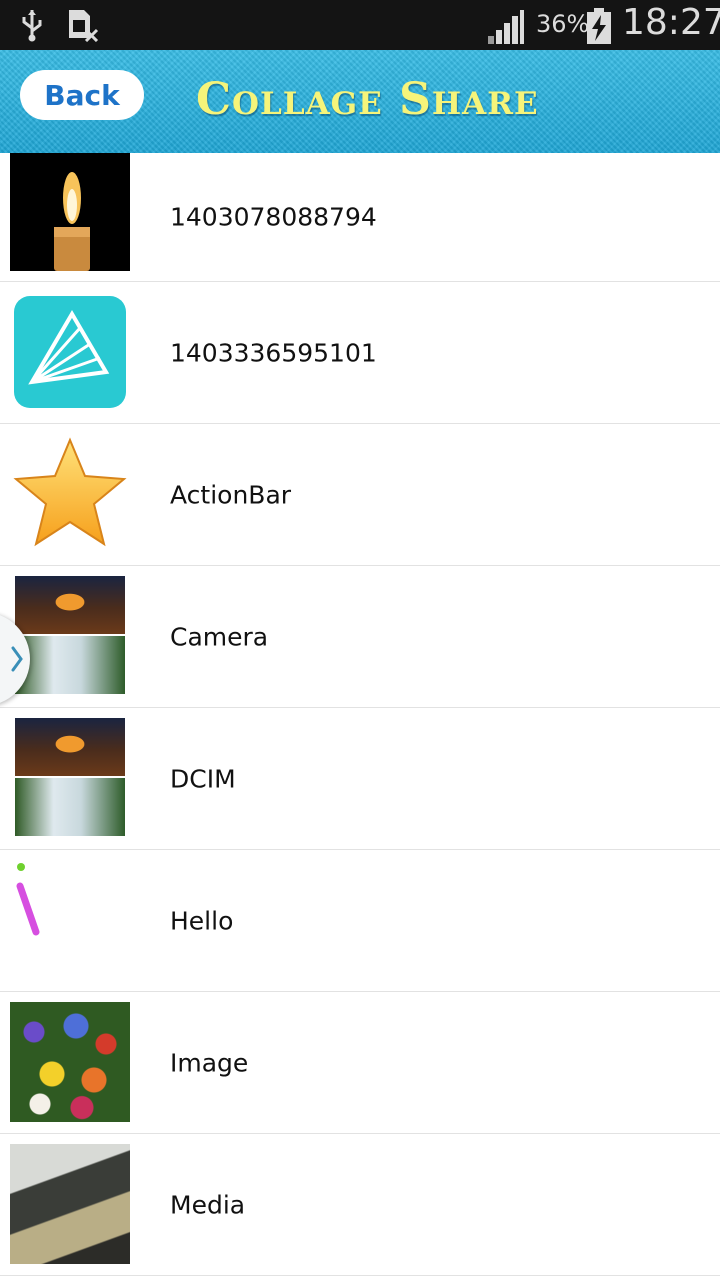 Image resolution: width=720 pixels, height=1280 pixels. I want to click on list-item: Hello, so click(360, 921).